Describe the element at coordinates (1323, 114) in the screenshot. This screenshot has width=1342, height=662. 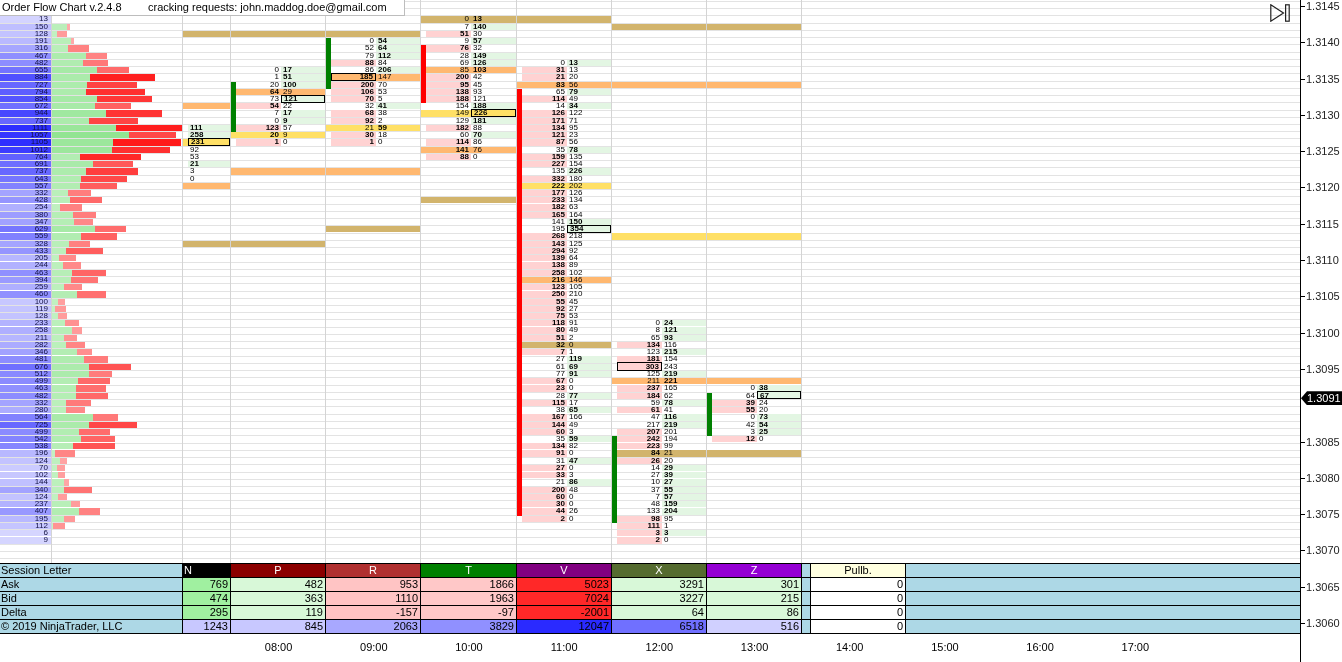
I see `price-label: 1.3130` at that location.